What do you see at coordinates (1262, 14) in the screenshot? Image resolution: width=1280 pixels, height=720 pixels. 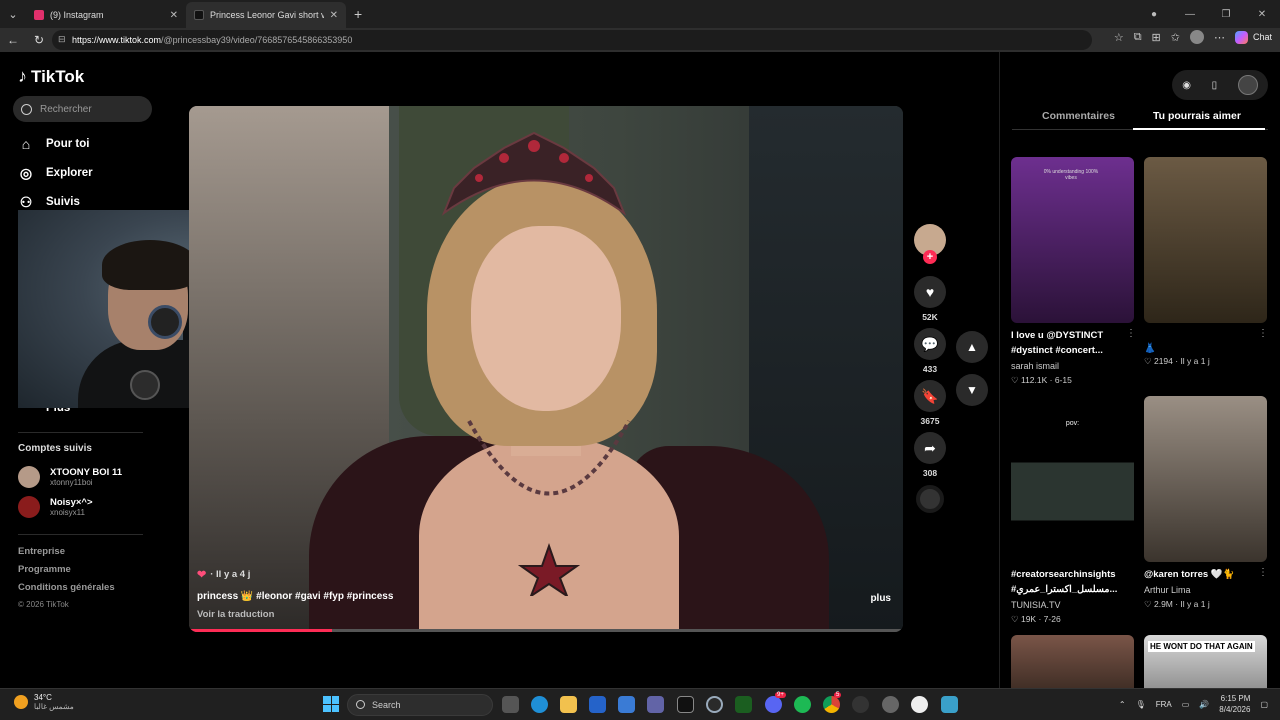 I see `close-window-button: ✕` at bounding box center [1262, 14].